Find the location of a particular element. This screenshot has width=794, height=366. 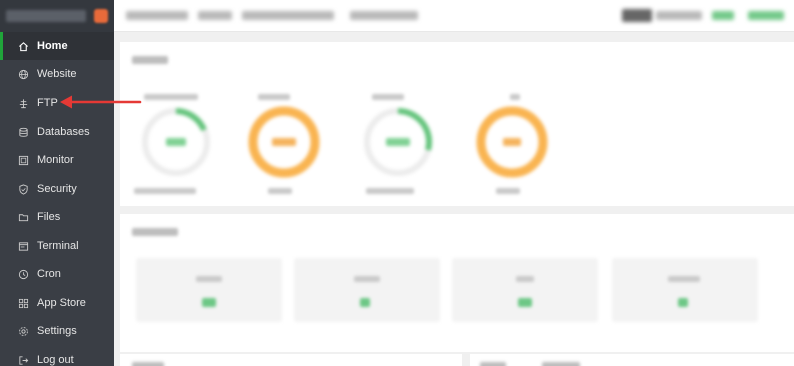

clock-icon is located at coordinates (23, 274).